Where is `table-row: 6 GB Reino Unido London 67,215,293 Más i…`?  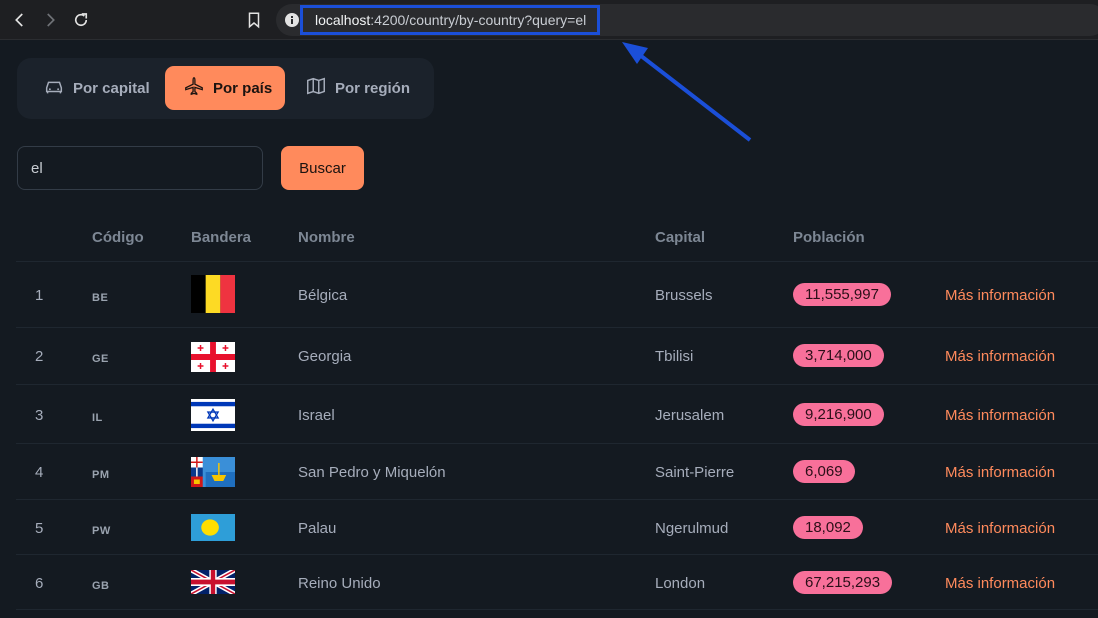
table-row: 6 GB Reino Unido London 67,215,293 Más i… is located at coordinates (557, 582).